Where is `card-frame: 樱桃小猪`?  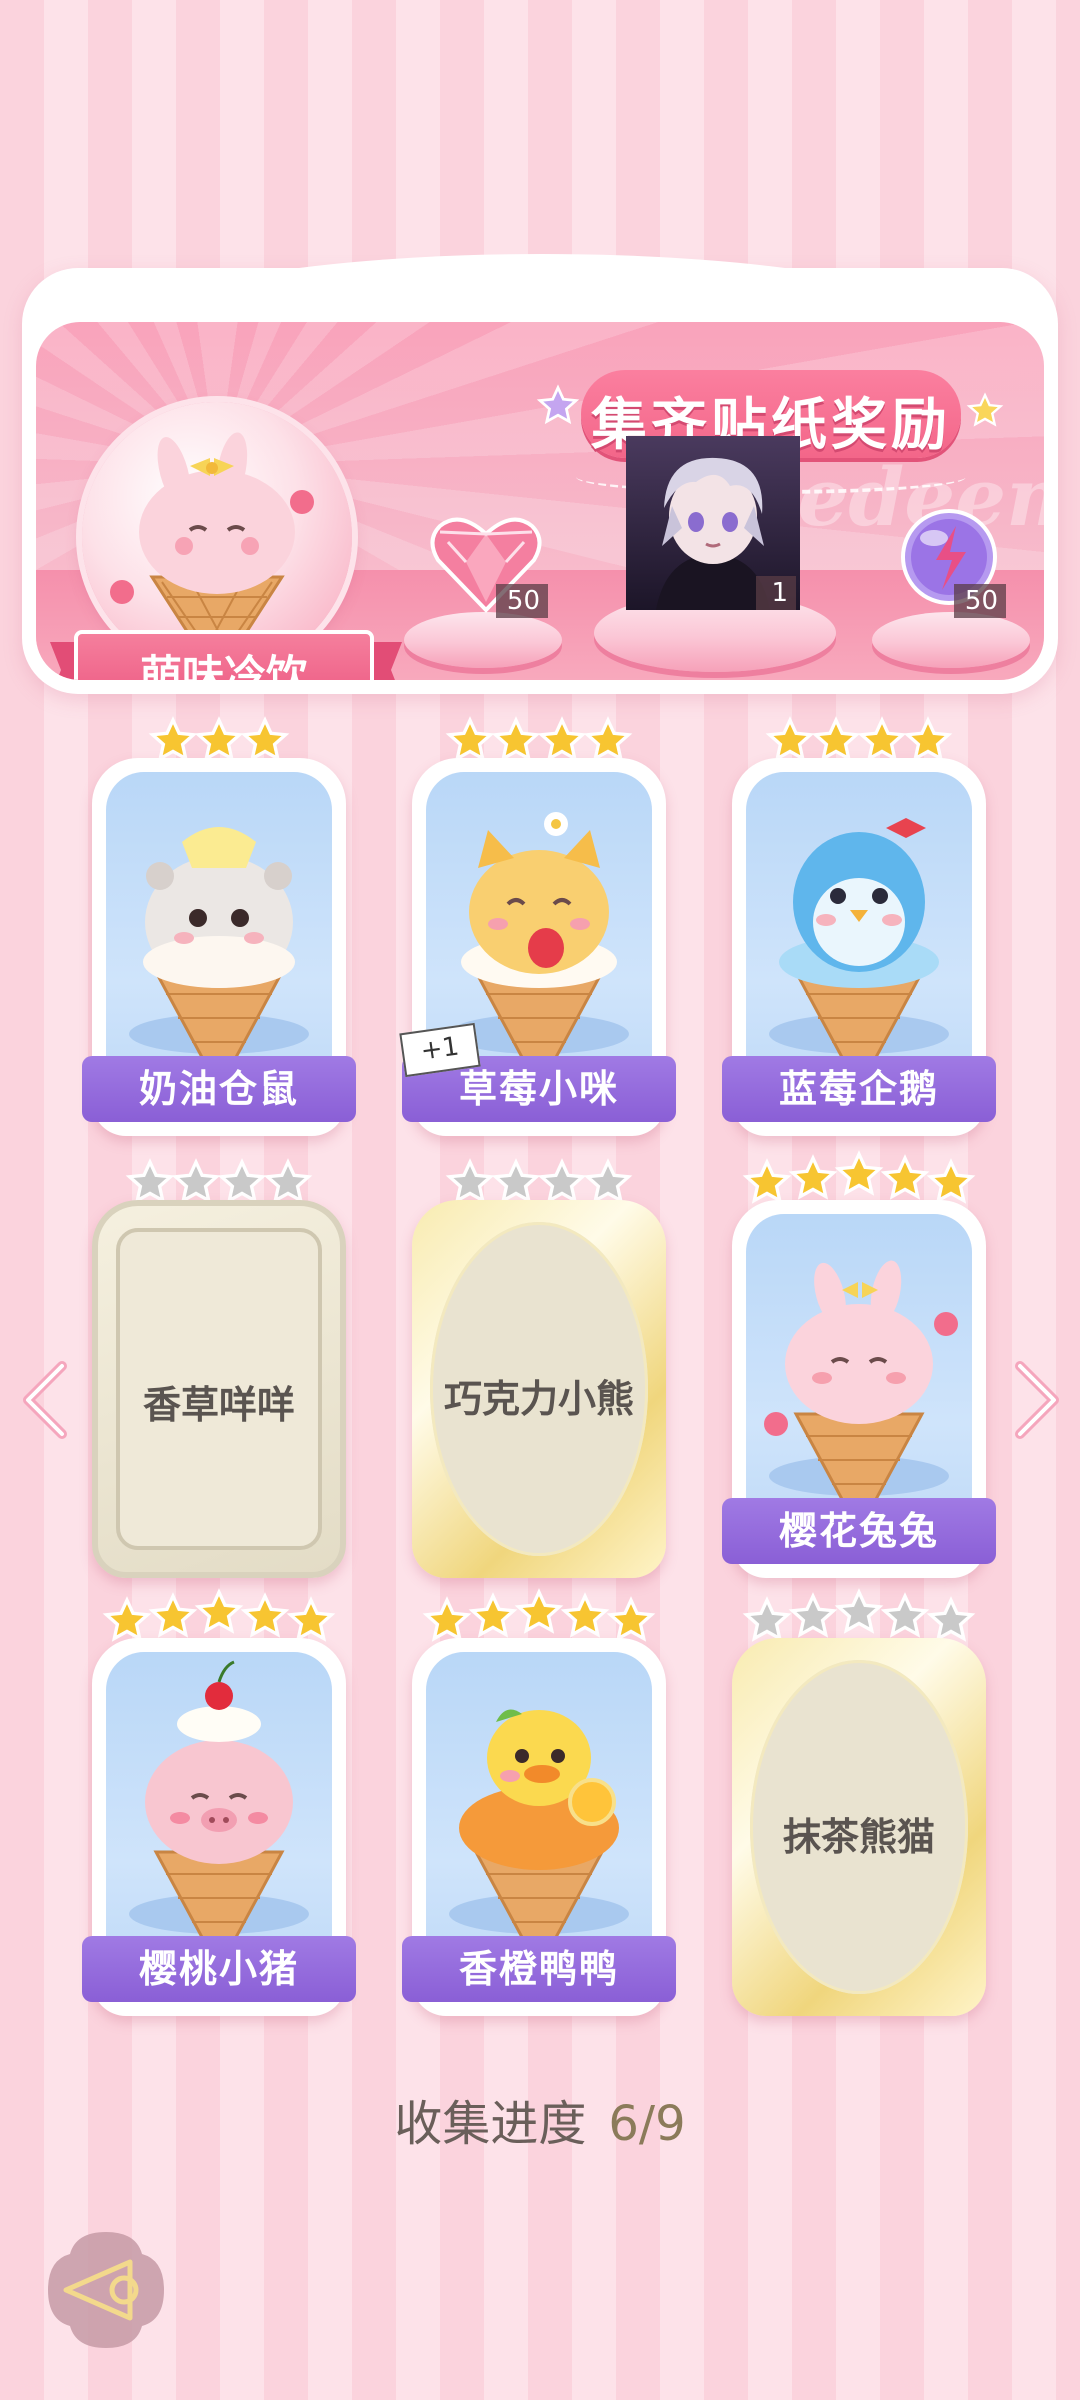
card-frame: 樱桃小猪 is located at coordinates (219, 1827).